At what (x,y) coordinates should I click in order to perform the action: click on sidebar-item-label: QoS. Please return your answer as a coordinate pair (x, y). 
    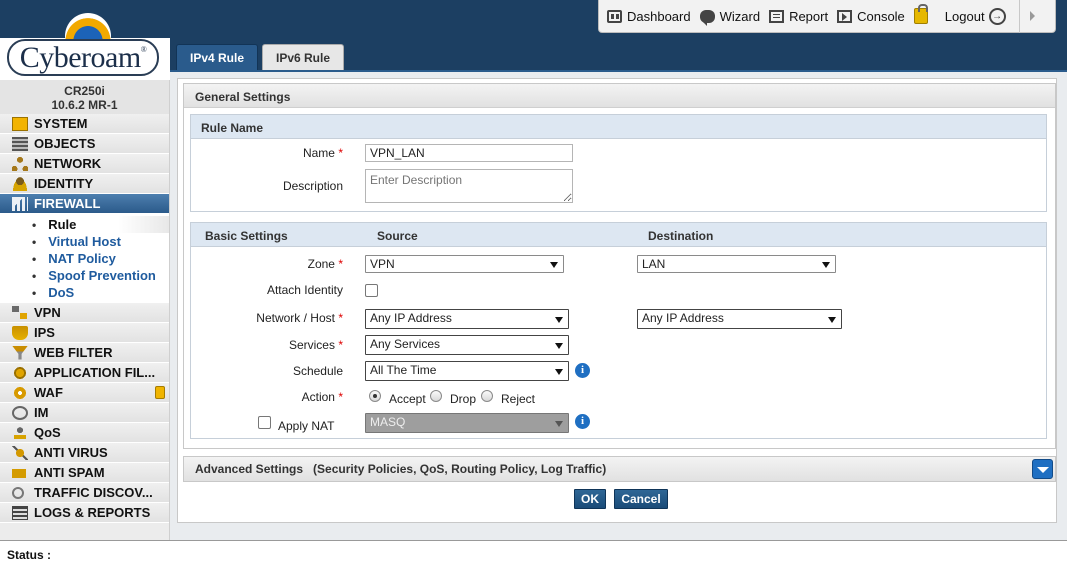
    Looking at the image, I should click on (47, 432).